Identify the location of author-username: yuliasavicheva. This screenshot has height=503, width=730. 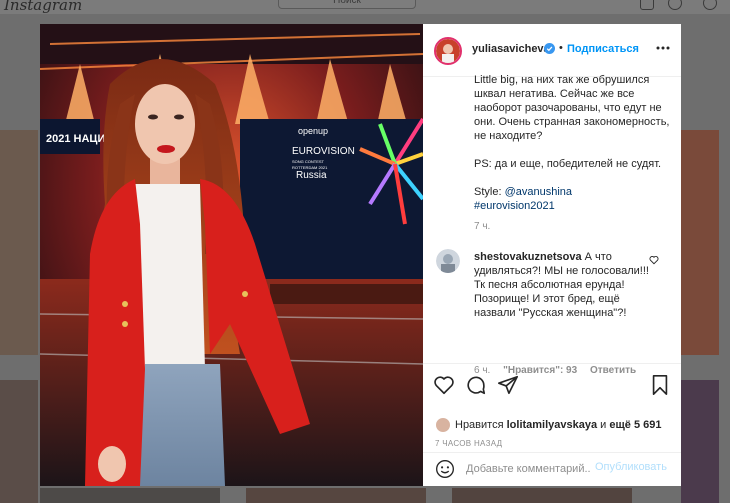
(511, 49).